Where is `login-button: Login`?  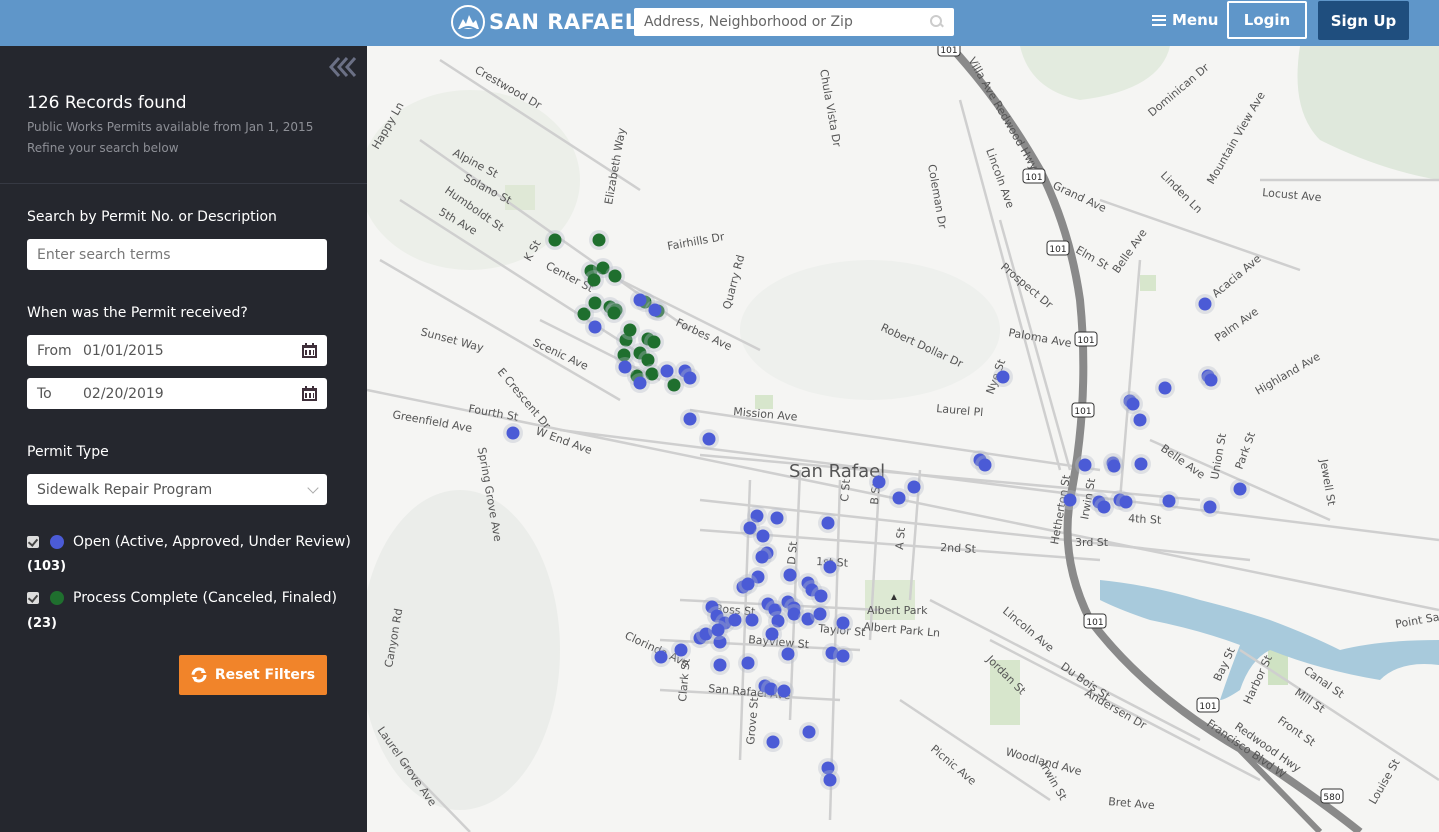
login-button: Login is located at coordinates (1267, 20).